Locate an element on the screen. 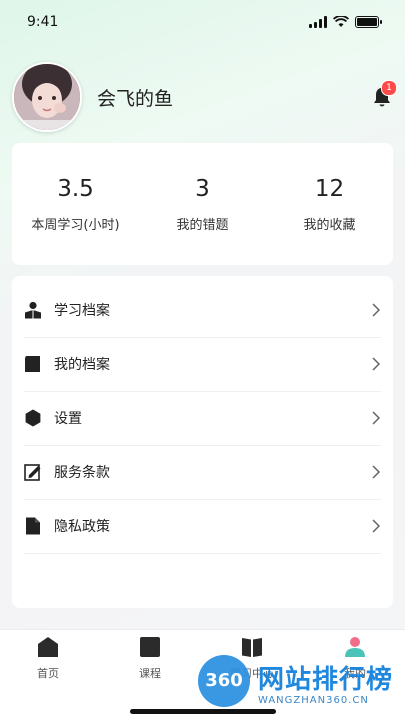  home-indicator is located at coordinates (203, 711).